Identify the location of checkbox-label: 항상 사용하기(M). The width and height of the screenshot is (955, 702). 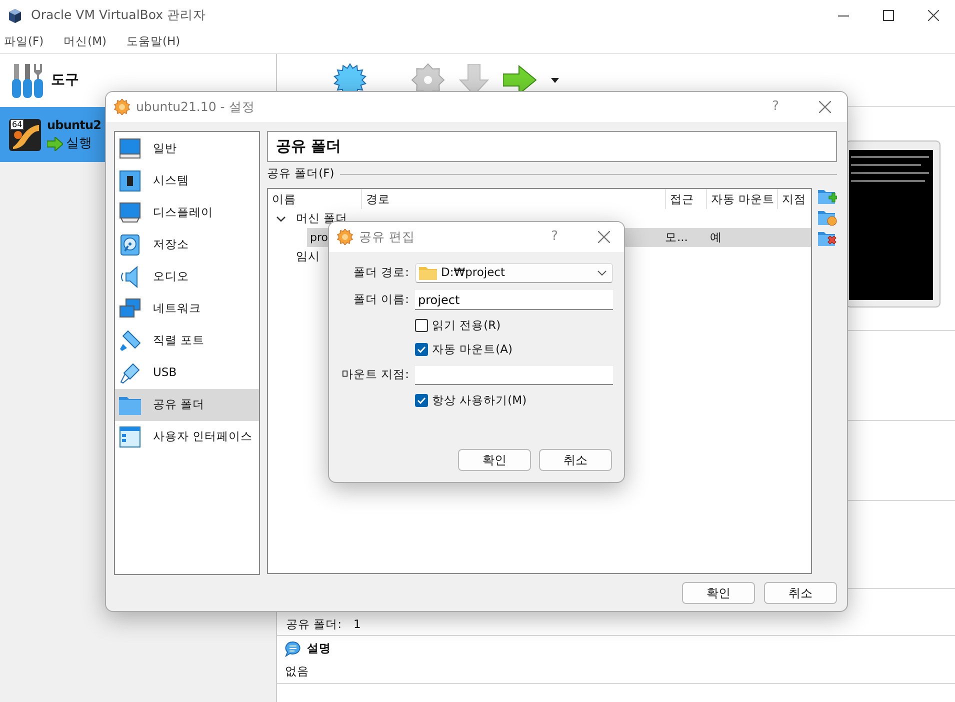
(479, 400).